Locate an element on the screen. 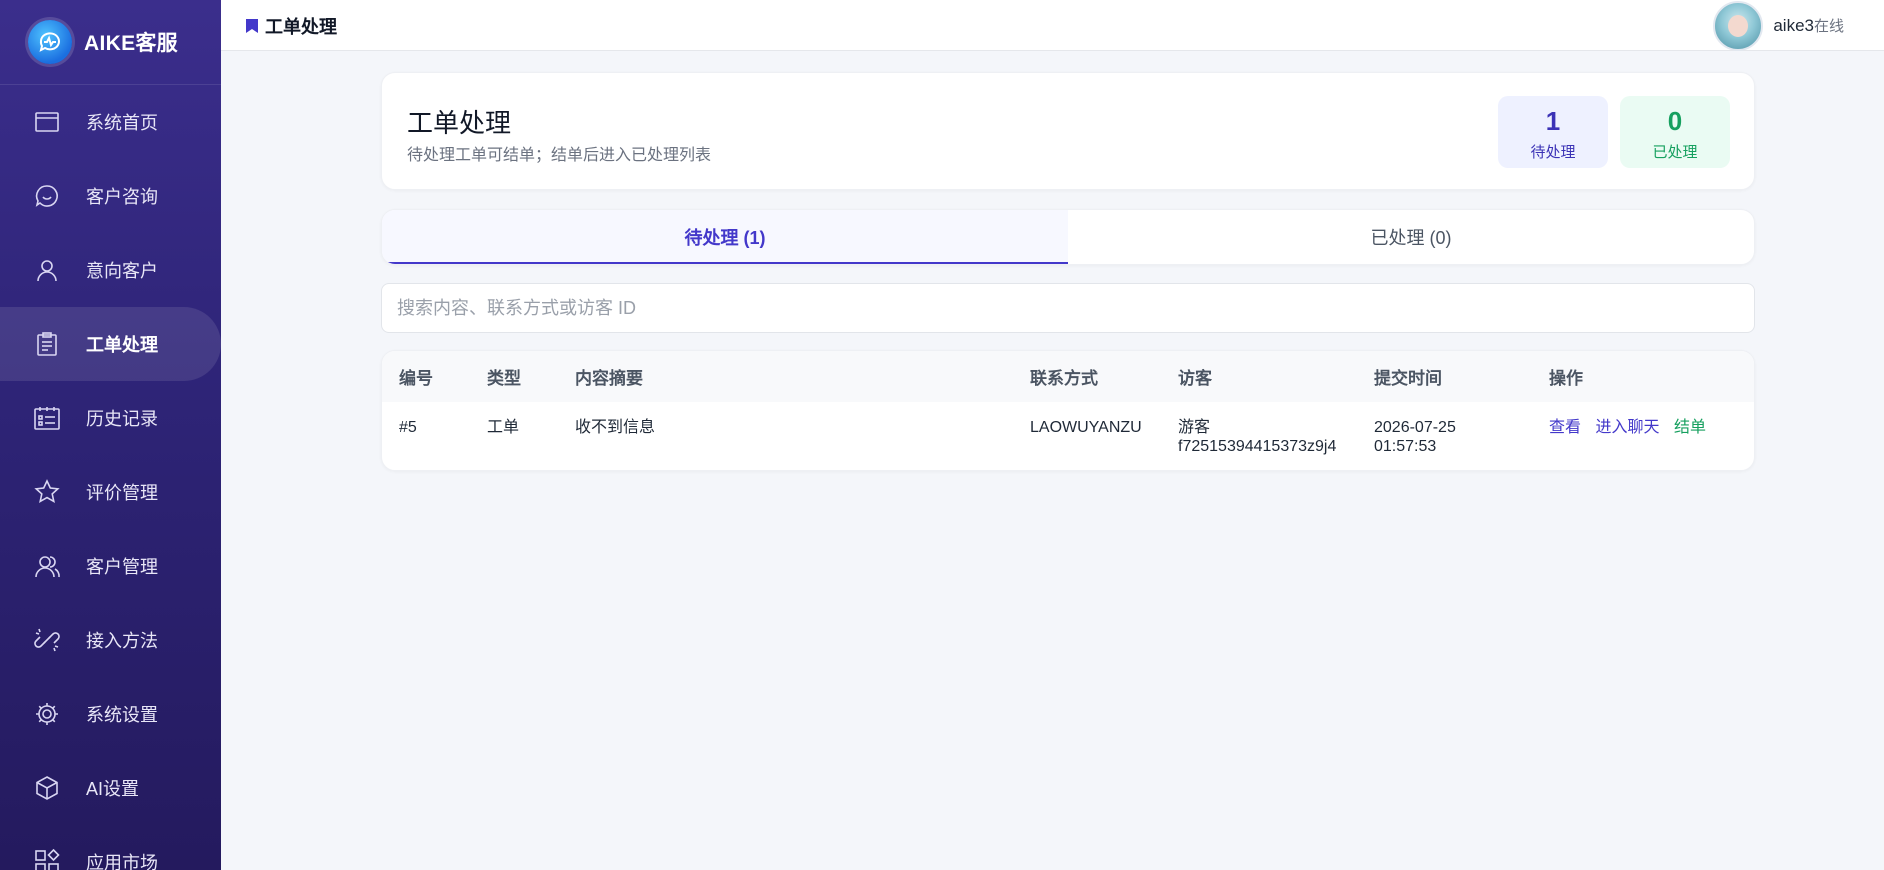  close-ticket-link: 结单 is located at coordinates (1690, 427).